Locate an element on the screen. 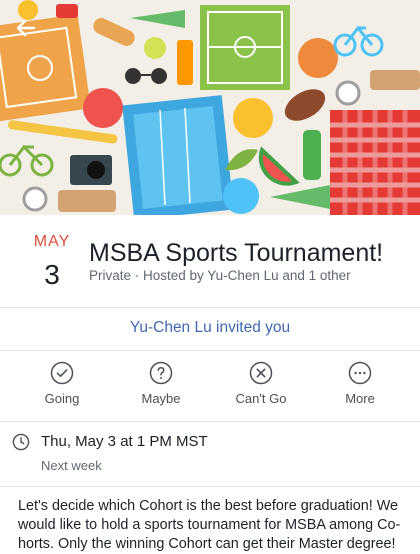 The height and width of the screenshot is (554, 420). clock-icon is located at coordinates (21, 442).